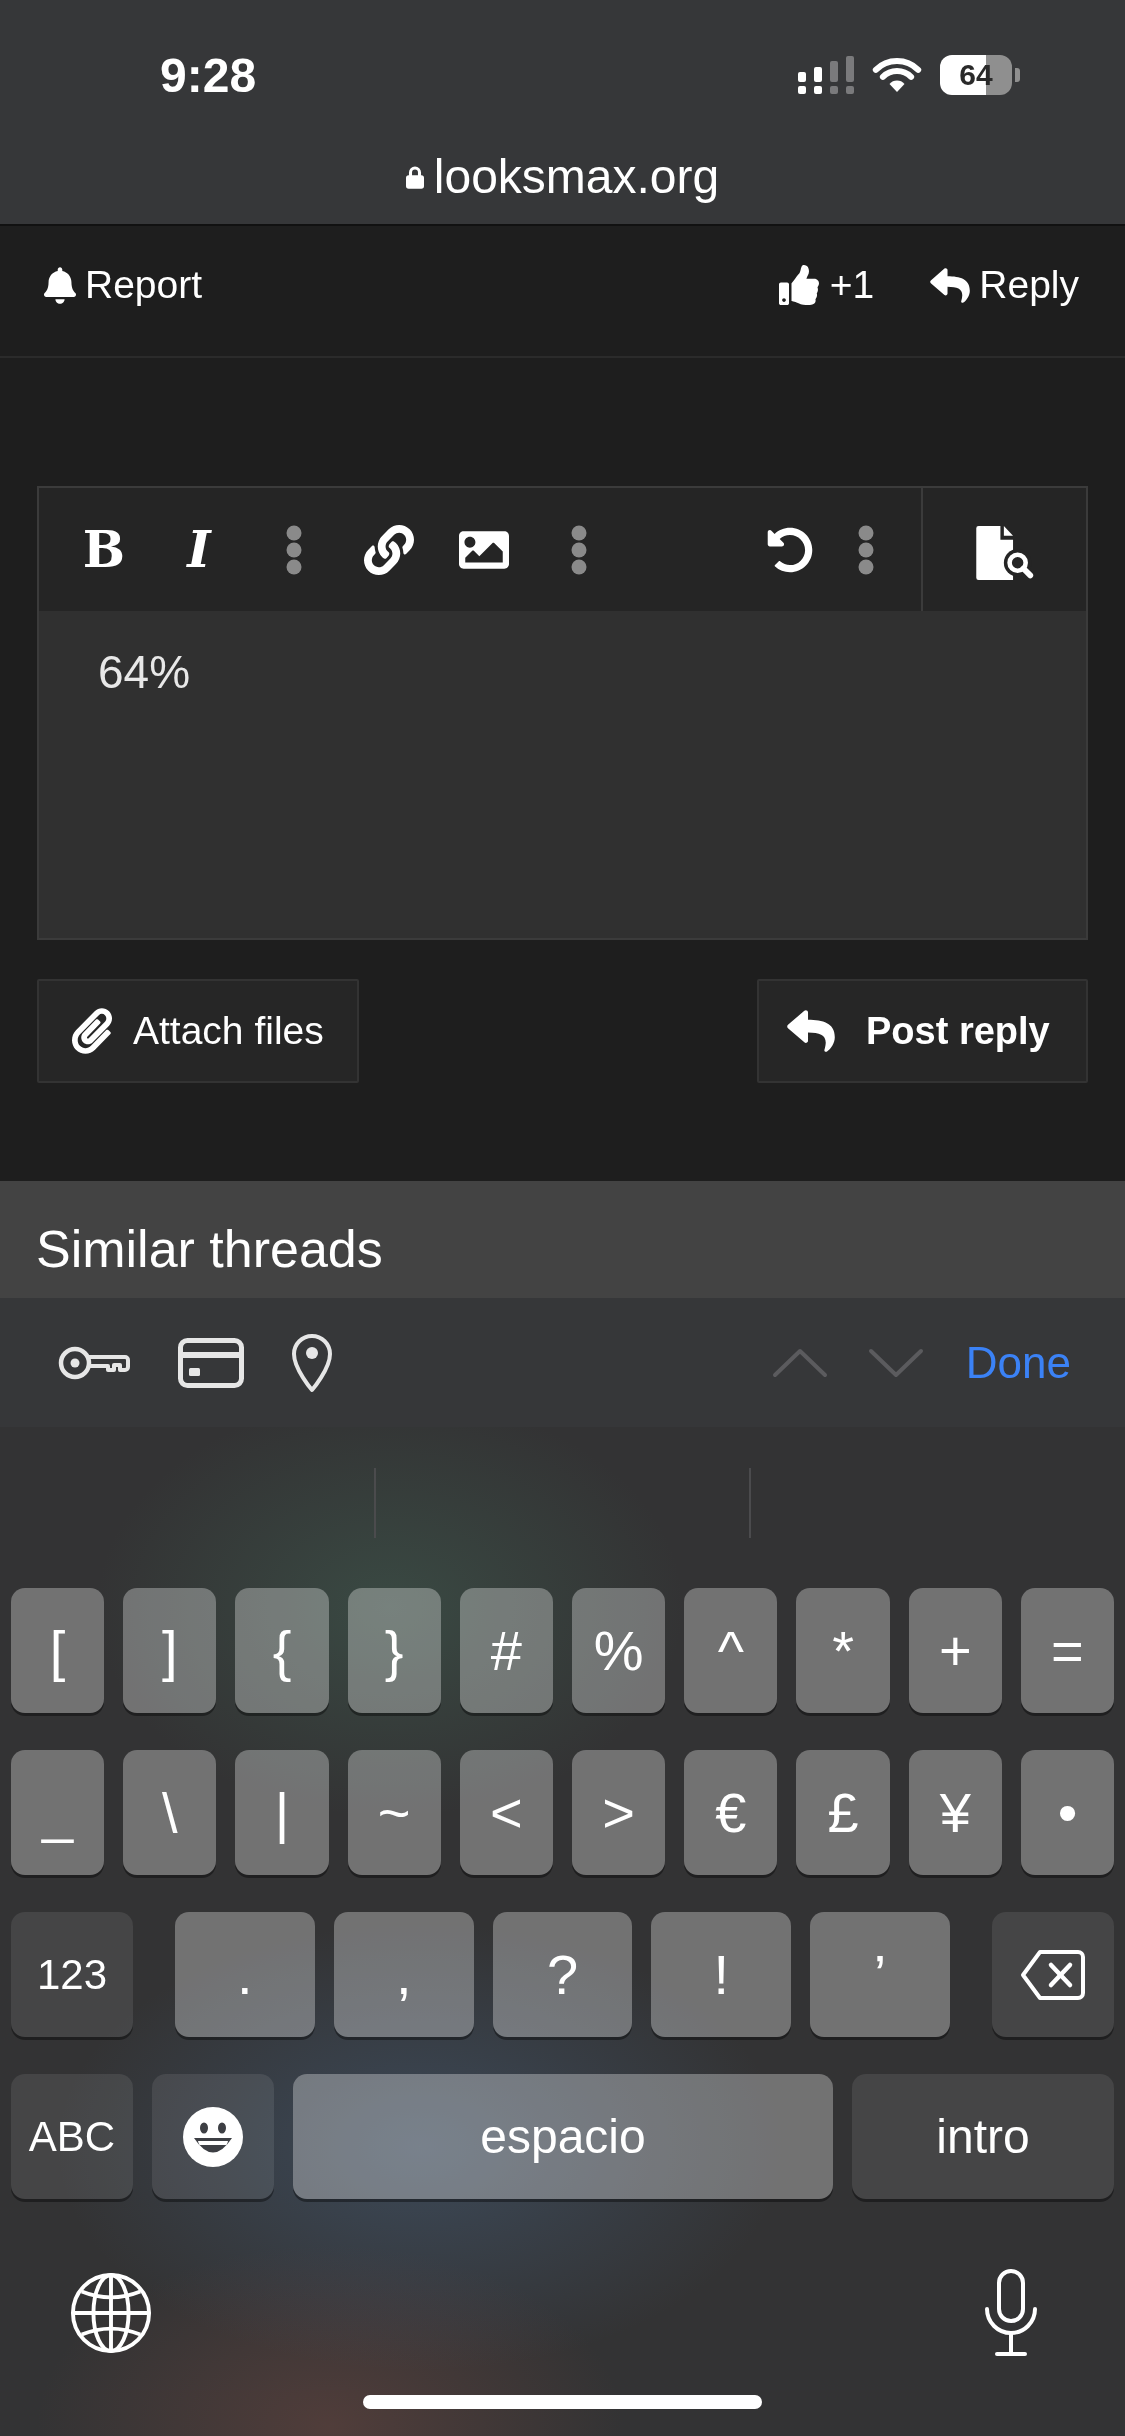  I want to click on emoji-key, so click(213, 2136).